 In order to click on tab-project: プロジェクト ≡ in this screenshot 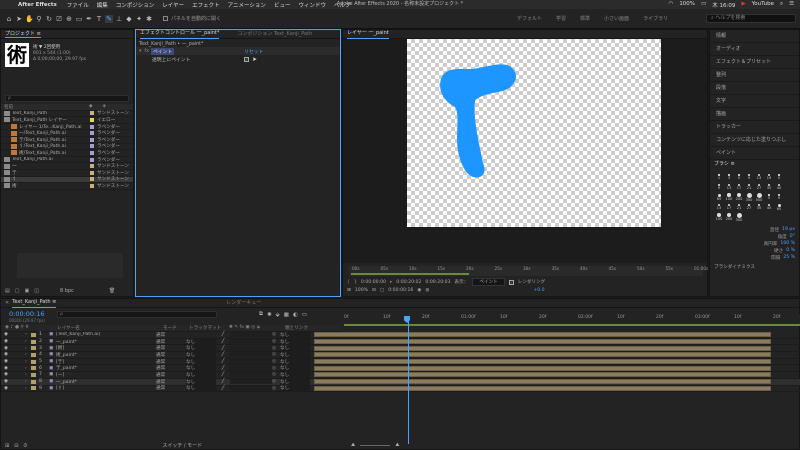, I will do `click(23, 34)`.